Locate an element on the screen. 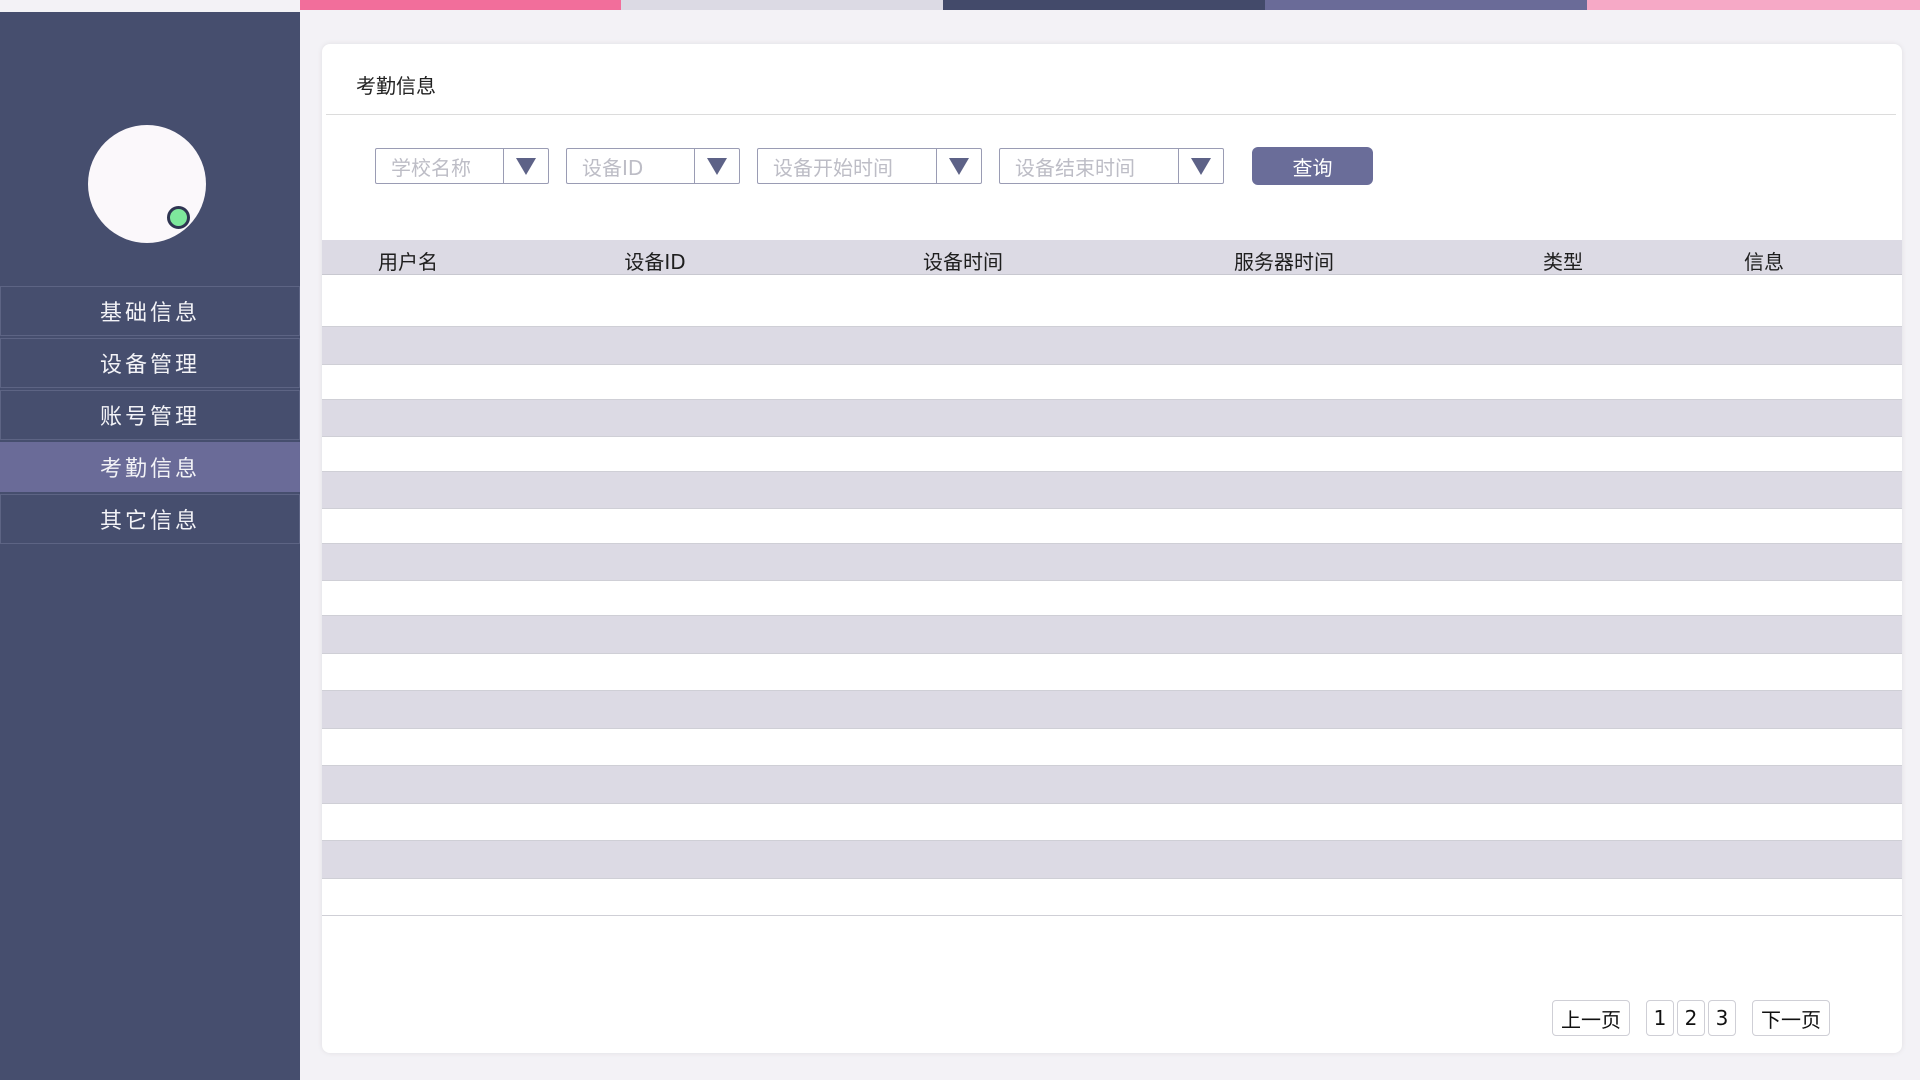  column-header-server-time: 服务器时间 is located at coordinates (1284, 260).